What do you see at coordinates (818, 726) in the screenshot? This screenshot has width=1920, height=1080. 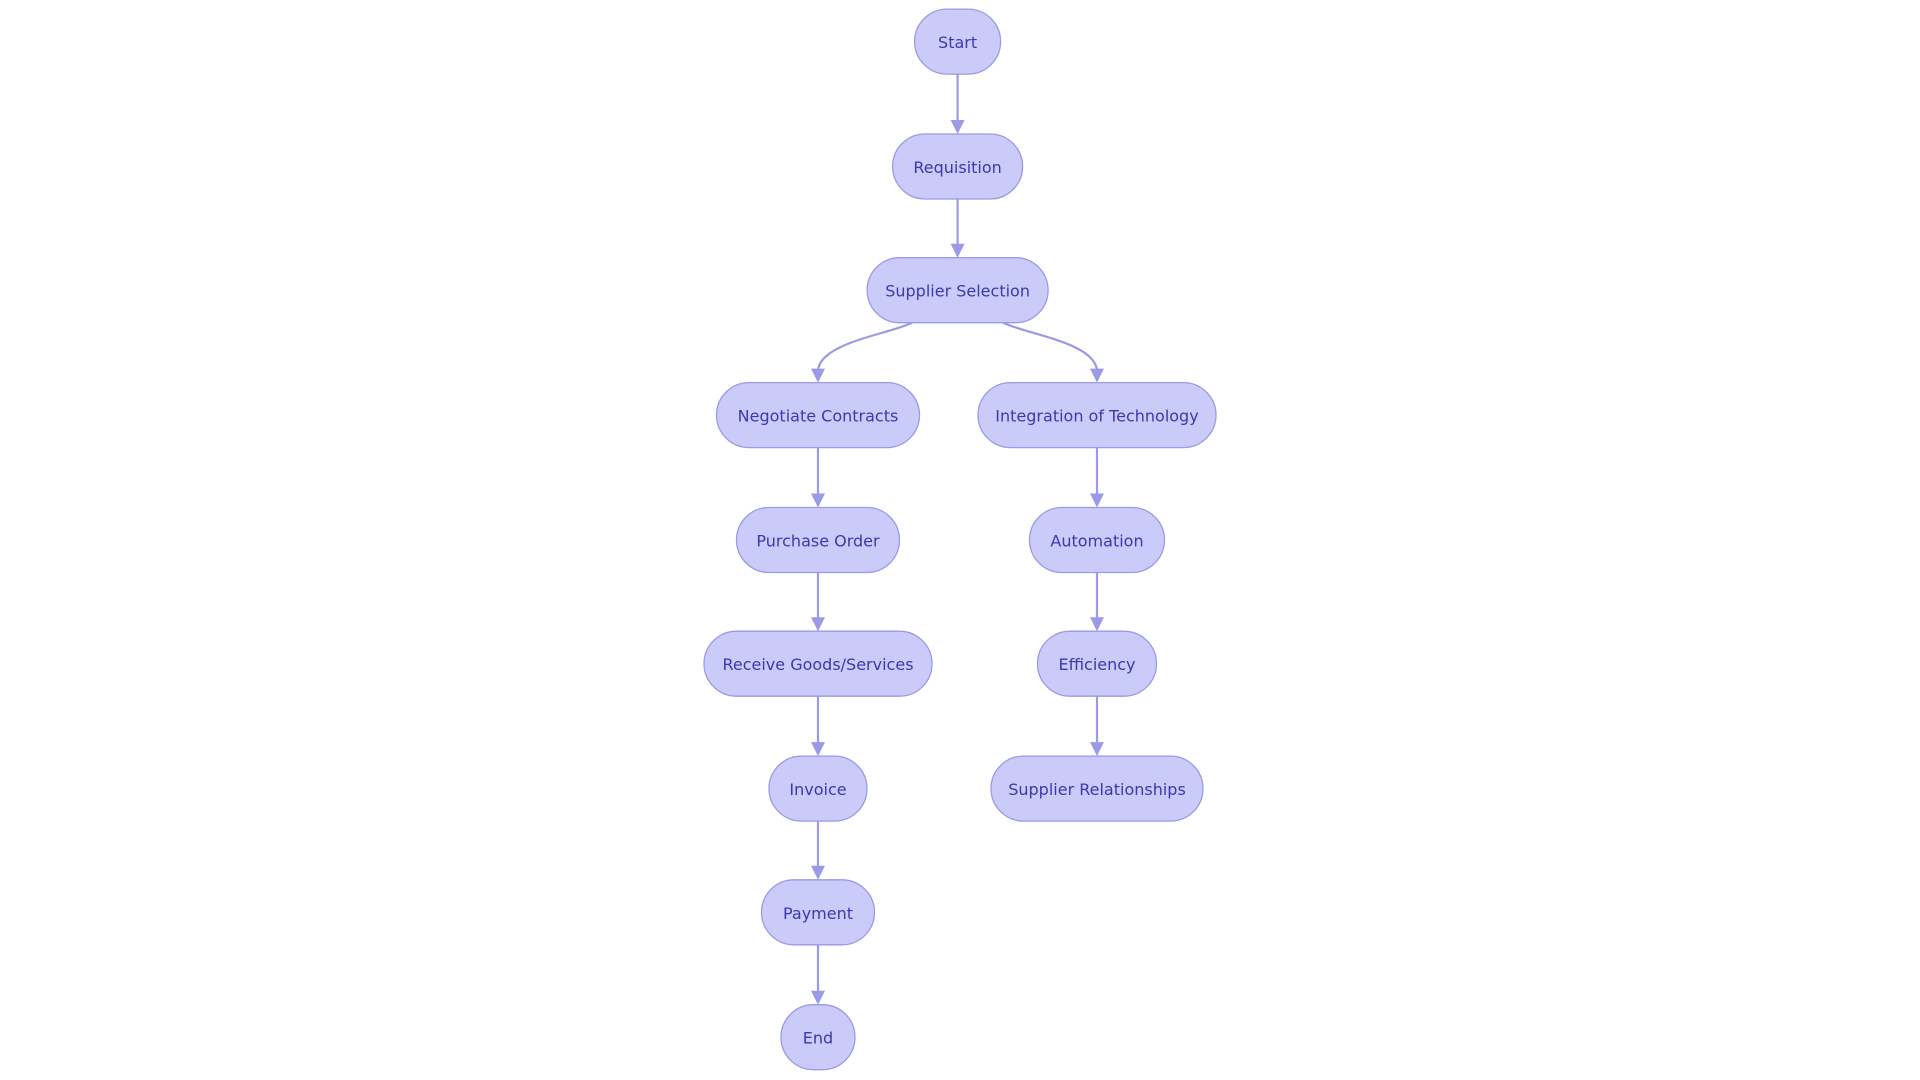 I see `edge-receive-goods-services-to-invoice` at bounding box center [818, 726].